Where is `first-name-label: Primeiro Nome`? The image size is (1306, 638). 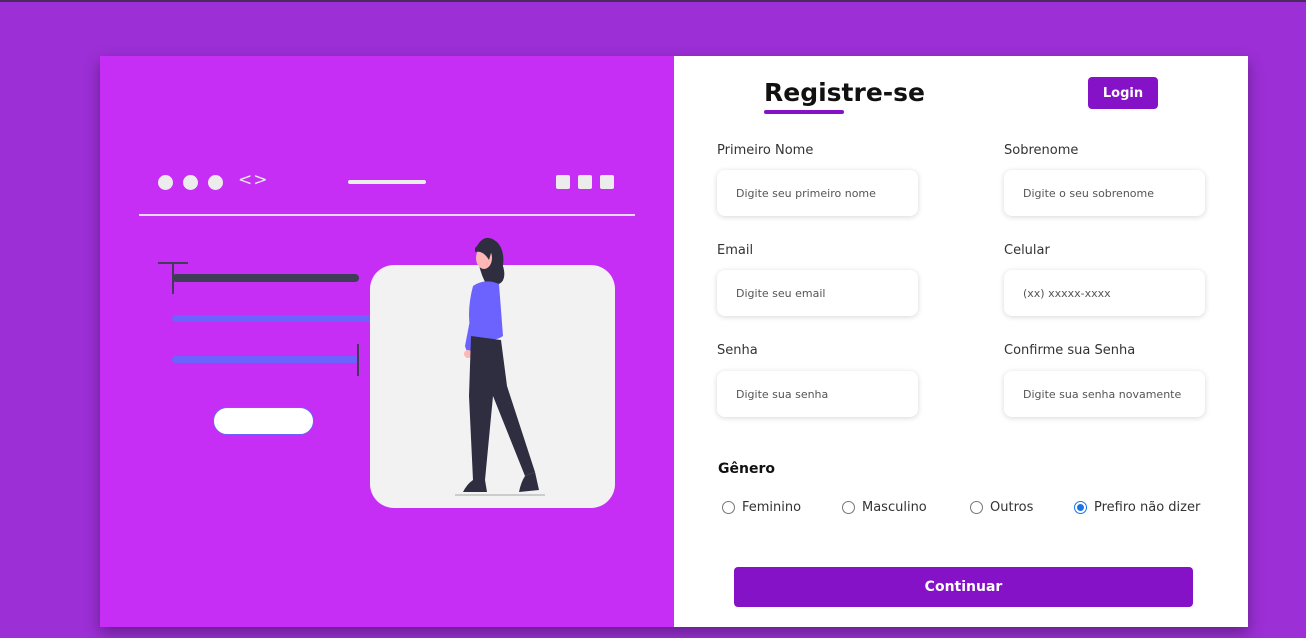 first-name-label: Primeiro Nome is located at coordinates (765, 150).